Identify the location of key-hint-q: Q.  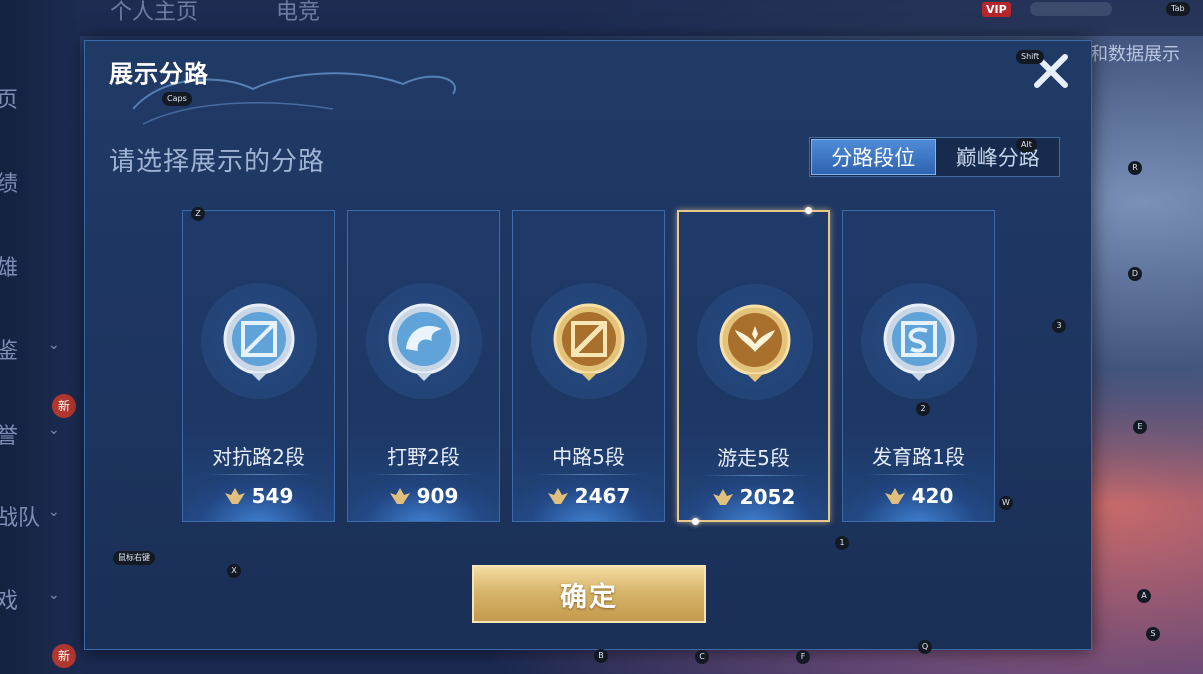
(925, 647).